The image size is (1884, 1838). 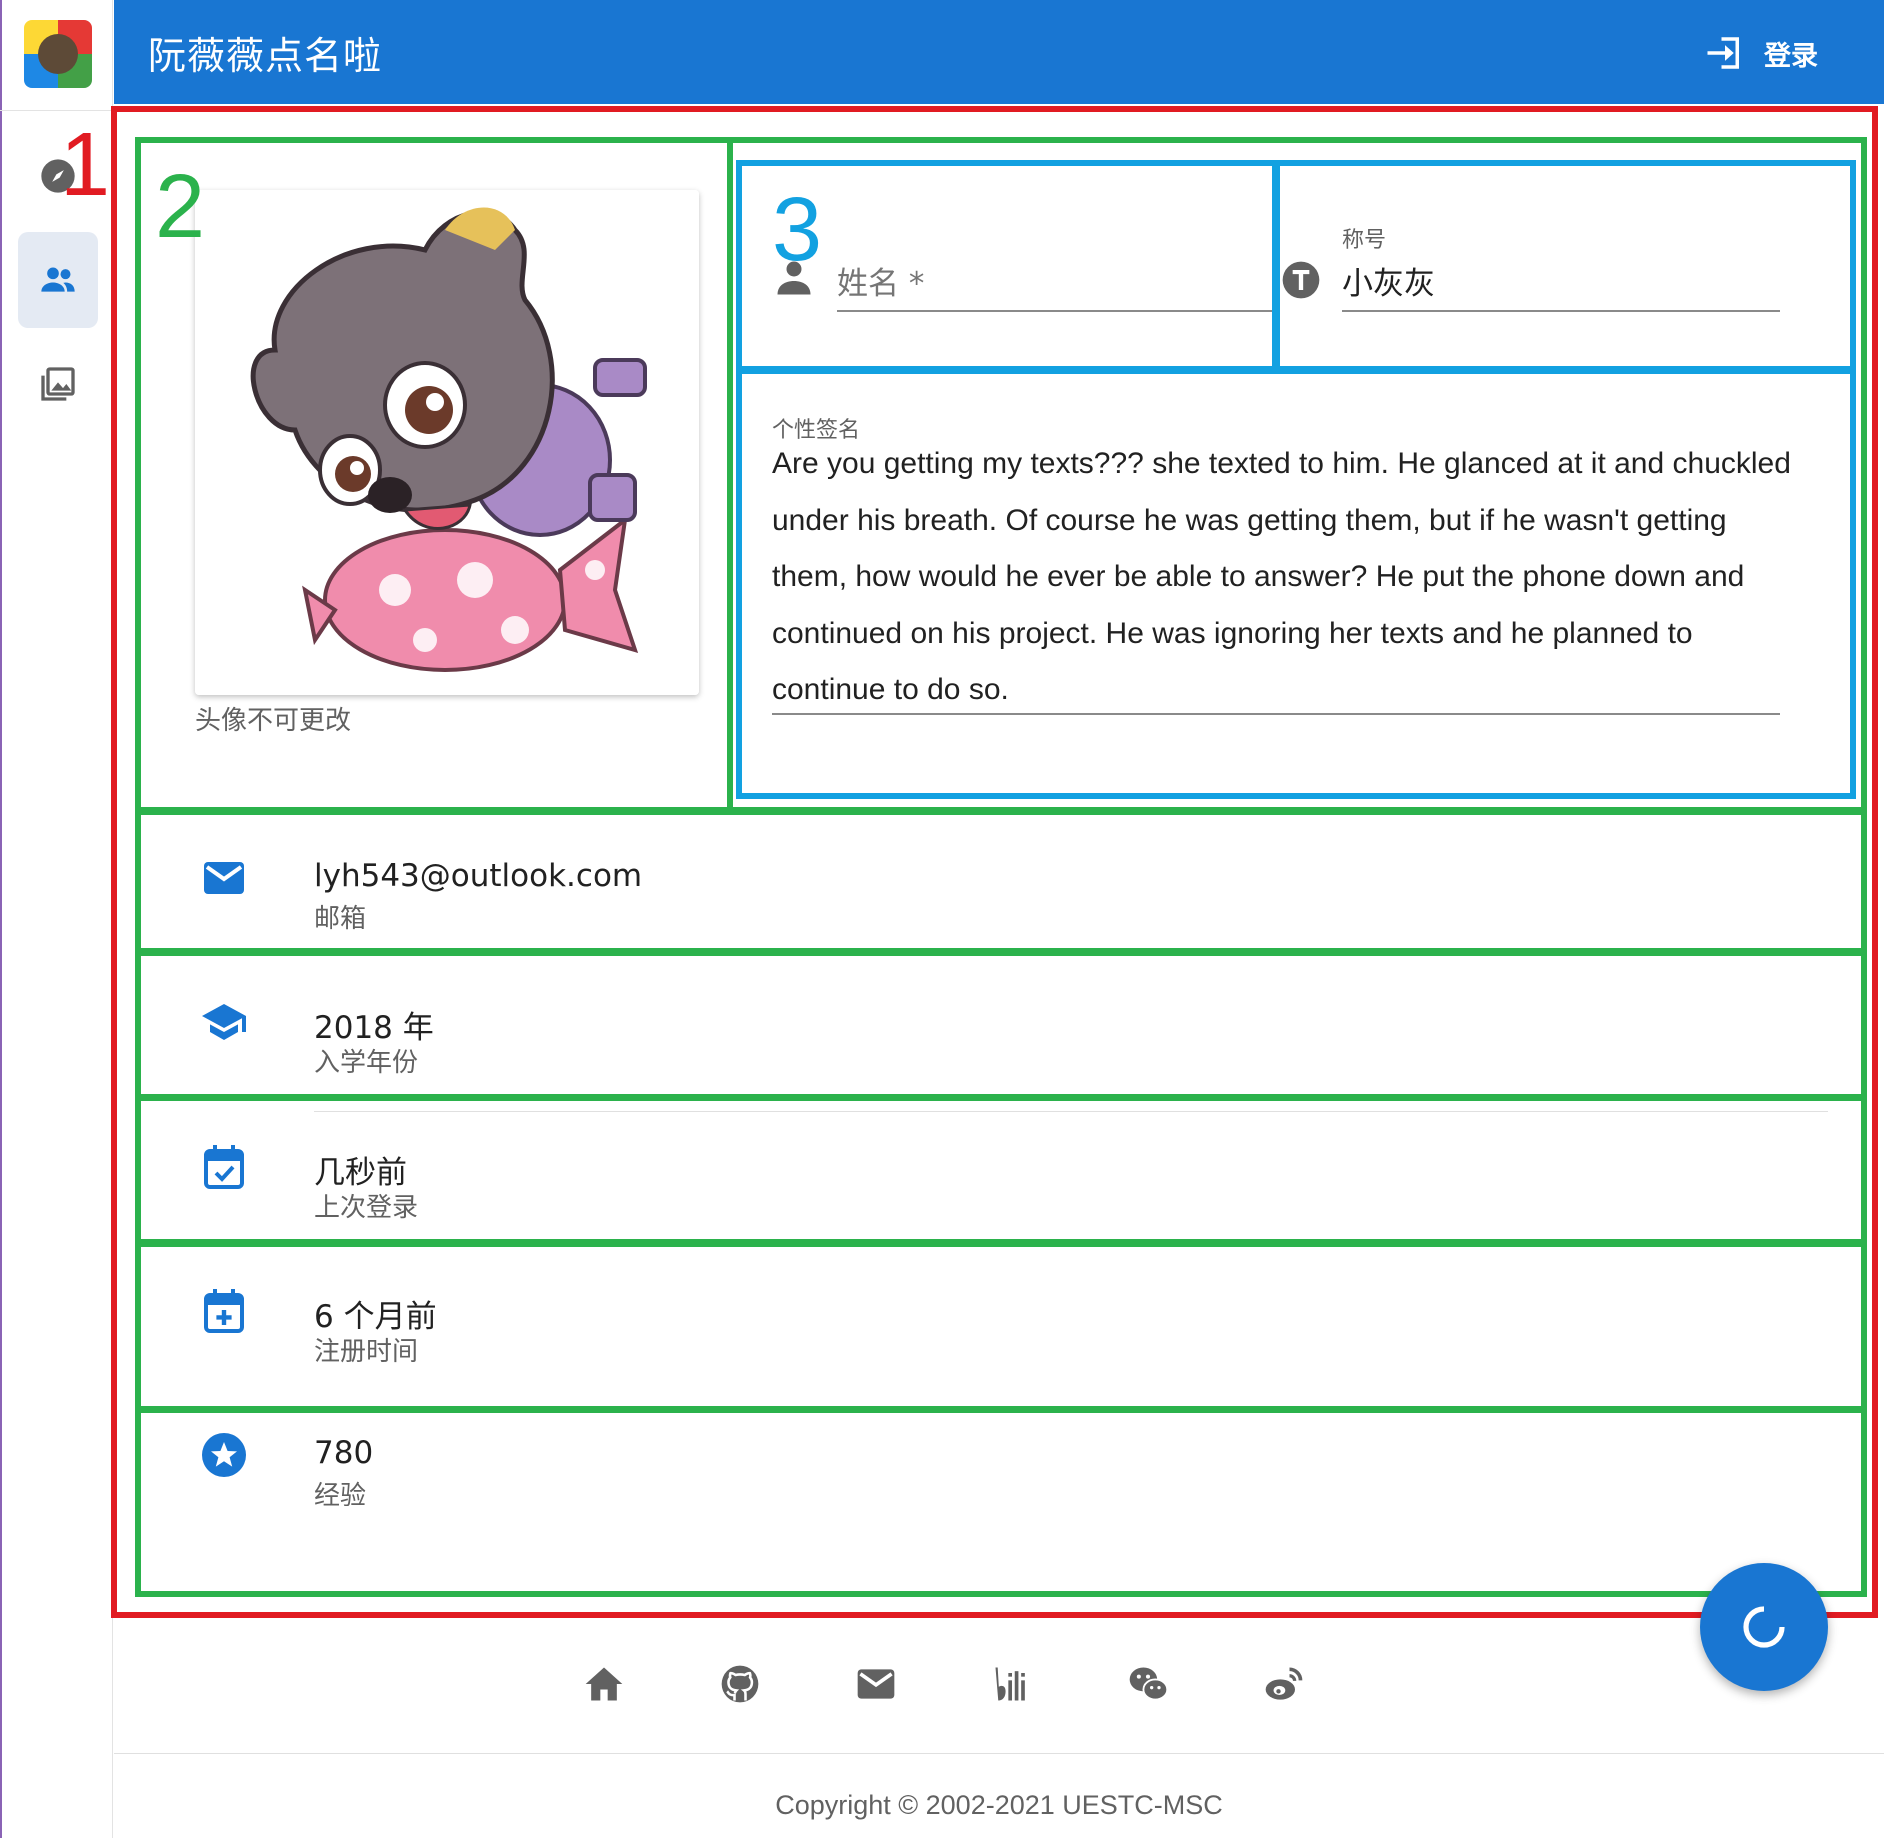 I want to click on annotation-box-title-field, so click(x=1565, y=266).